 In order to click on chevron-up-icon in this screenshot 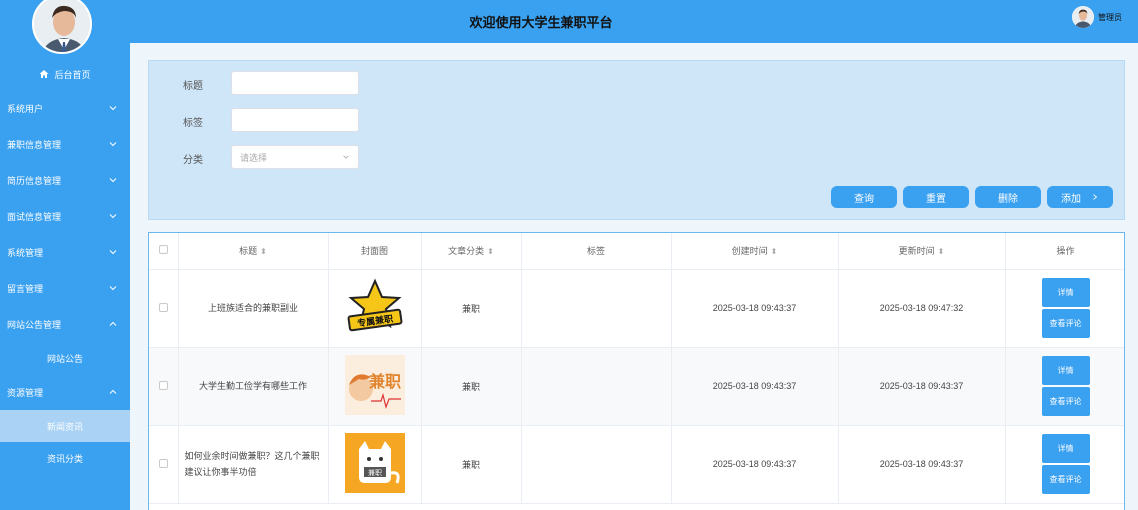, I will do `click(113, 323)`.